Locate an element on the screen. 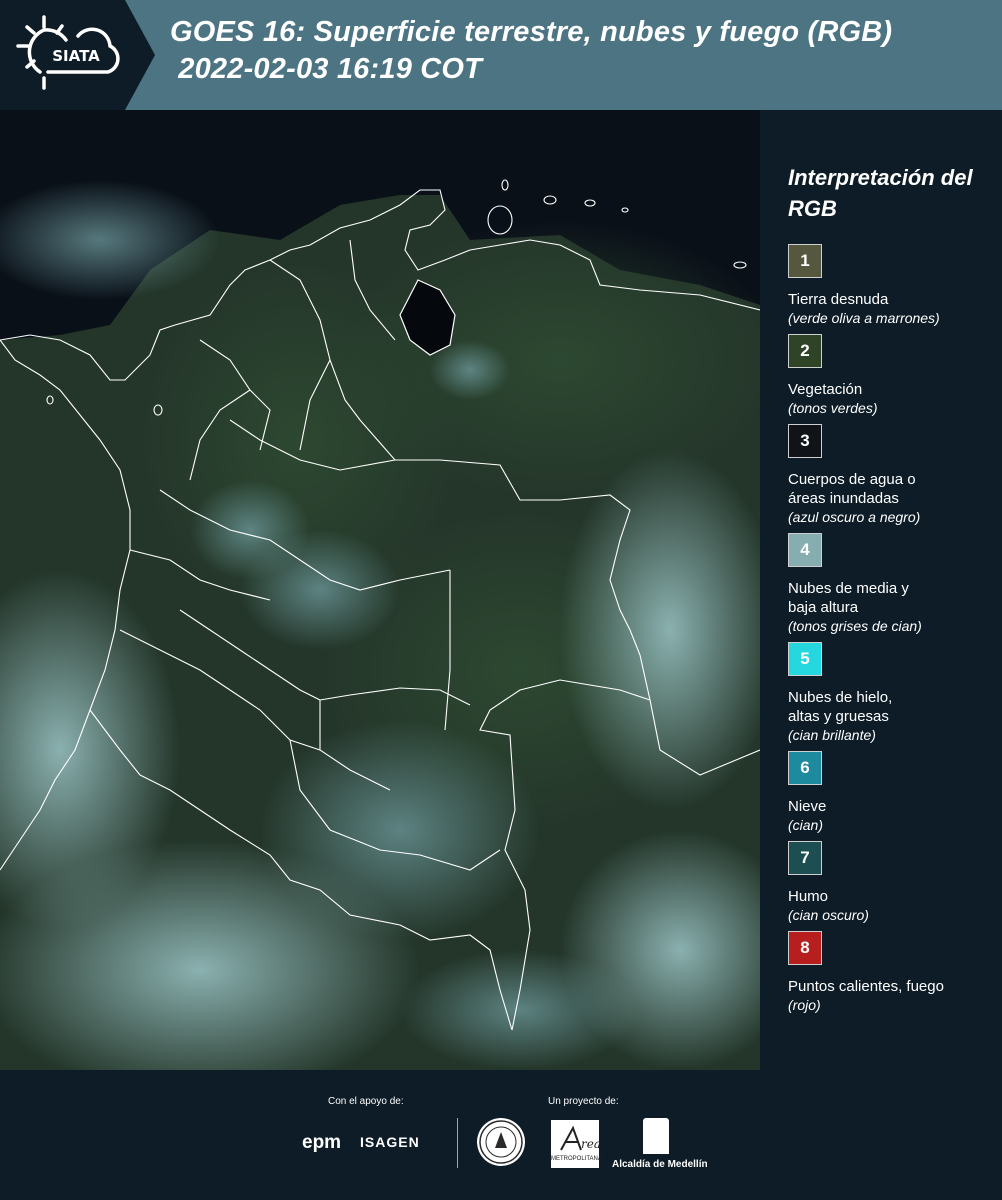  legend-title: Interpretación del RGB is located at coordinates (880, 193).